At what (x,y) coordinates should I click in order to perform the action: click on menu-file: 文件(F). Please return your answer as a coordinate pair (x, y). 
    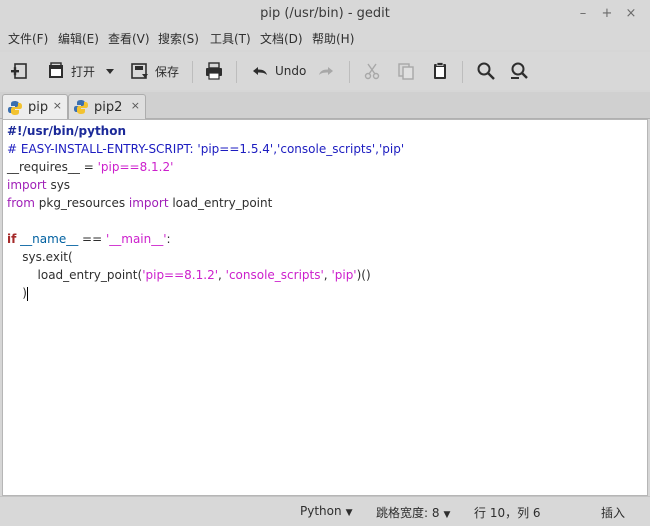
    Looking at the image, I should click on (28, 38).